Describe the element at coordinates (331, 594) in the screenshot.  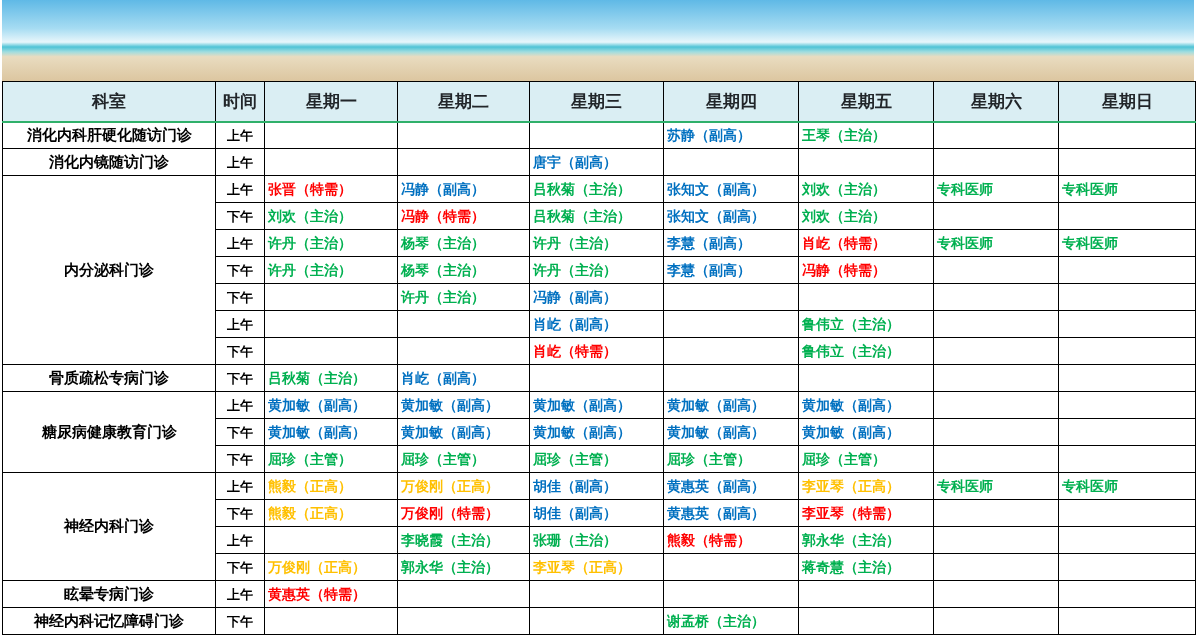
I see `doctor-cell: 黄惠英（特需）` at that location.